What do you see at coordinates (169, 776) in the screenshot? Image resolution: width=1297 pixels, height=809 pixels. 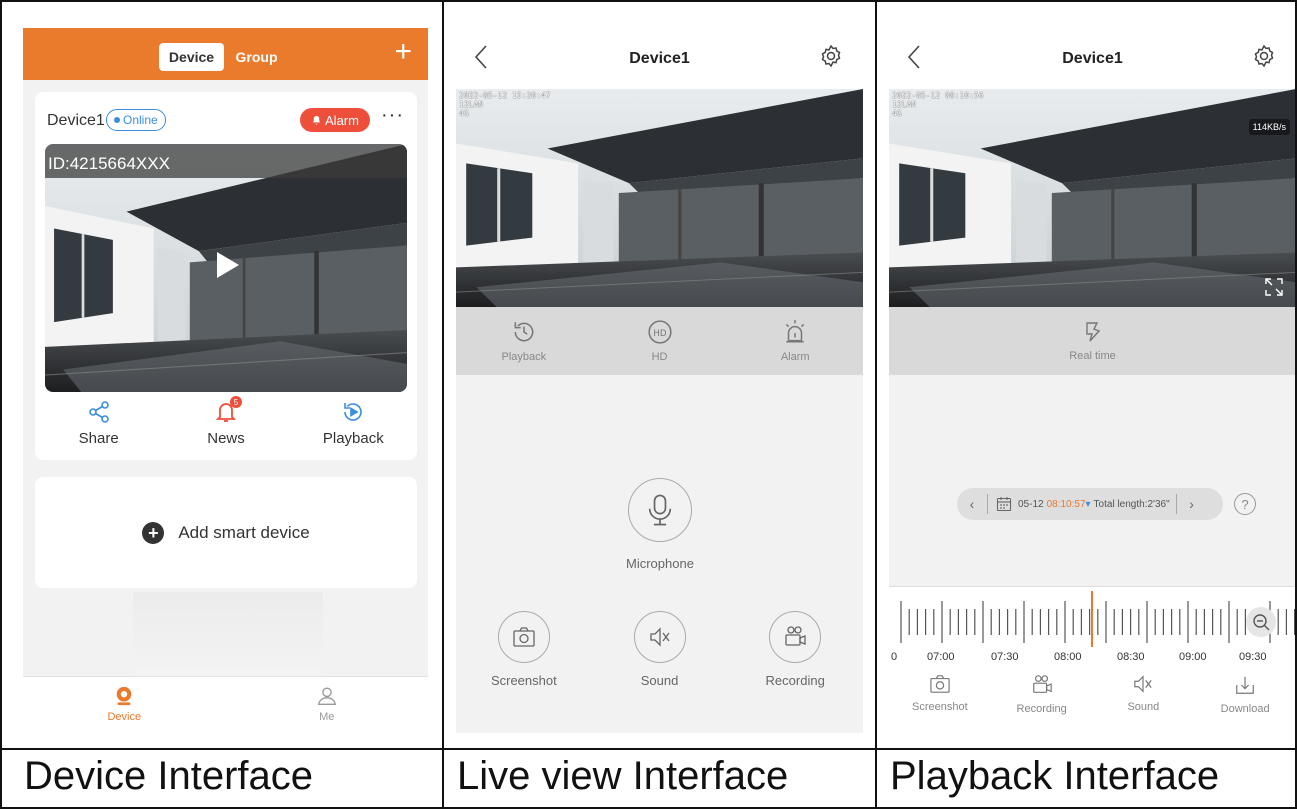 I see `caption-device: Device Interface` at bounding box center [169, 776].